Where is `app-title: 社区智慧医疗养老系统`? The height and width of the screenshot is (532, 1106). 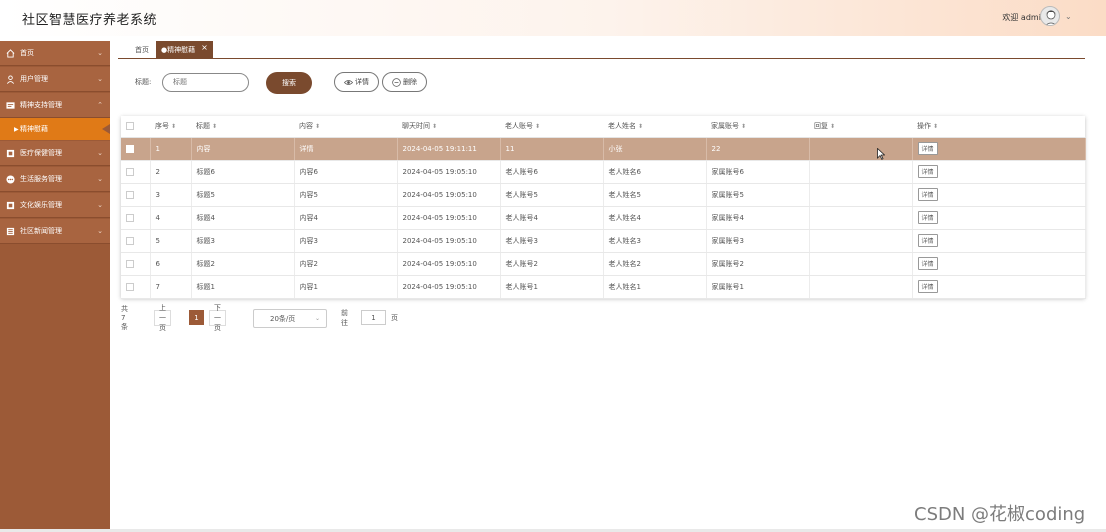 app-title: 社区智慧医疗养老系统 is located at coordinates (90, 20).